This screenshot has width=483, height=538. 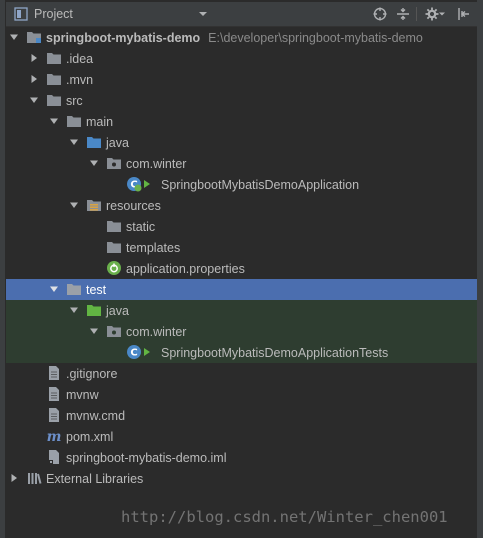 What do you see at coordinates (241, 226) in the screenshot?
I see `tree-row-static: static` at bounding box center [241, 226].